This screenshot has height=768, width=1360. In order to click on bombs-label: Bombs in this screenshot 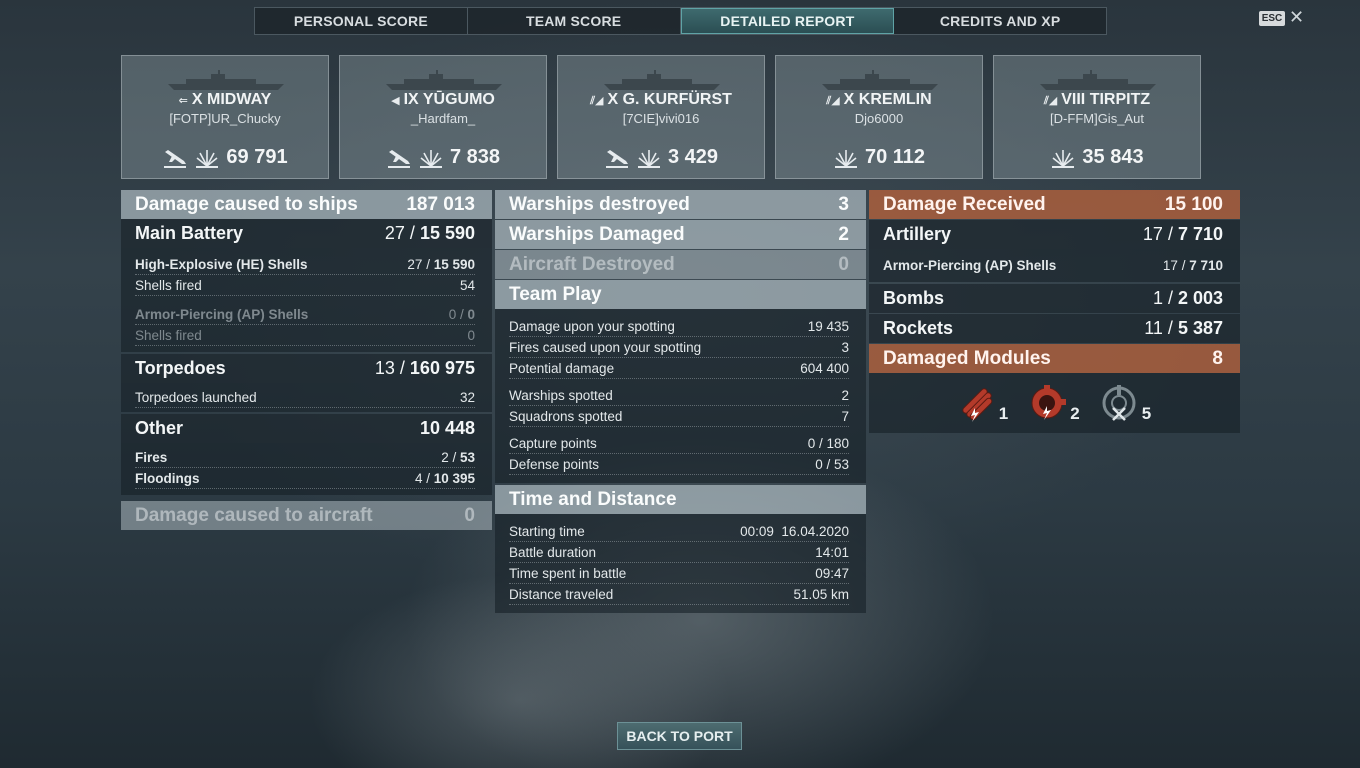, I will do `click(914, 298)`.